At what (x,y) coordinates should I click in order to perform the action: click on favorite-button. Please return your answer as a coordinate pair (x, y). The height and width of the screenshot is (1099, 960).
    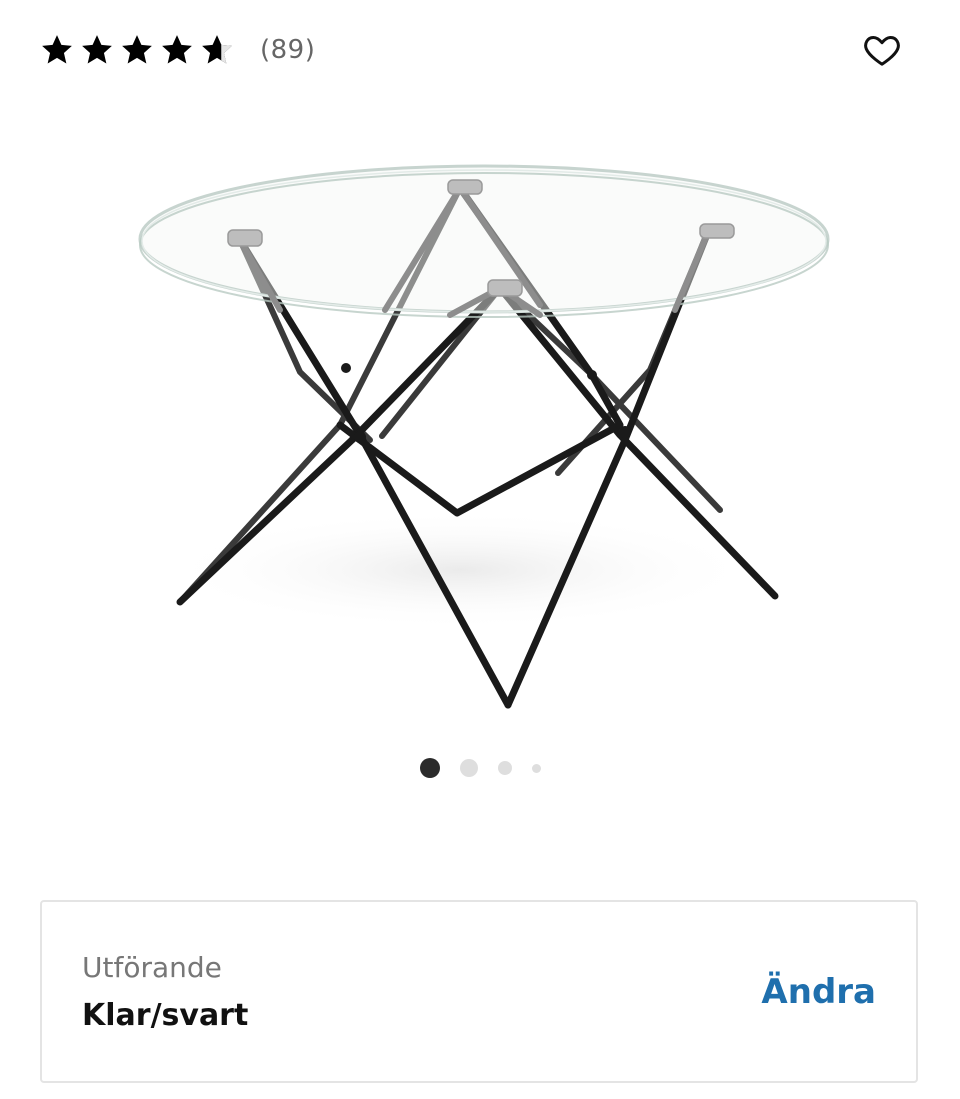
    Looking at the image, I should click on (882, 50).